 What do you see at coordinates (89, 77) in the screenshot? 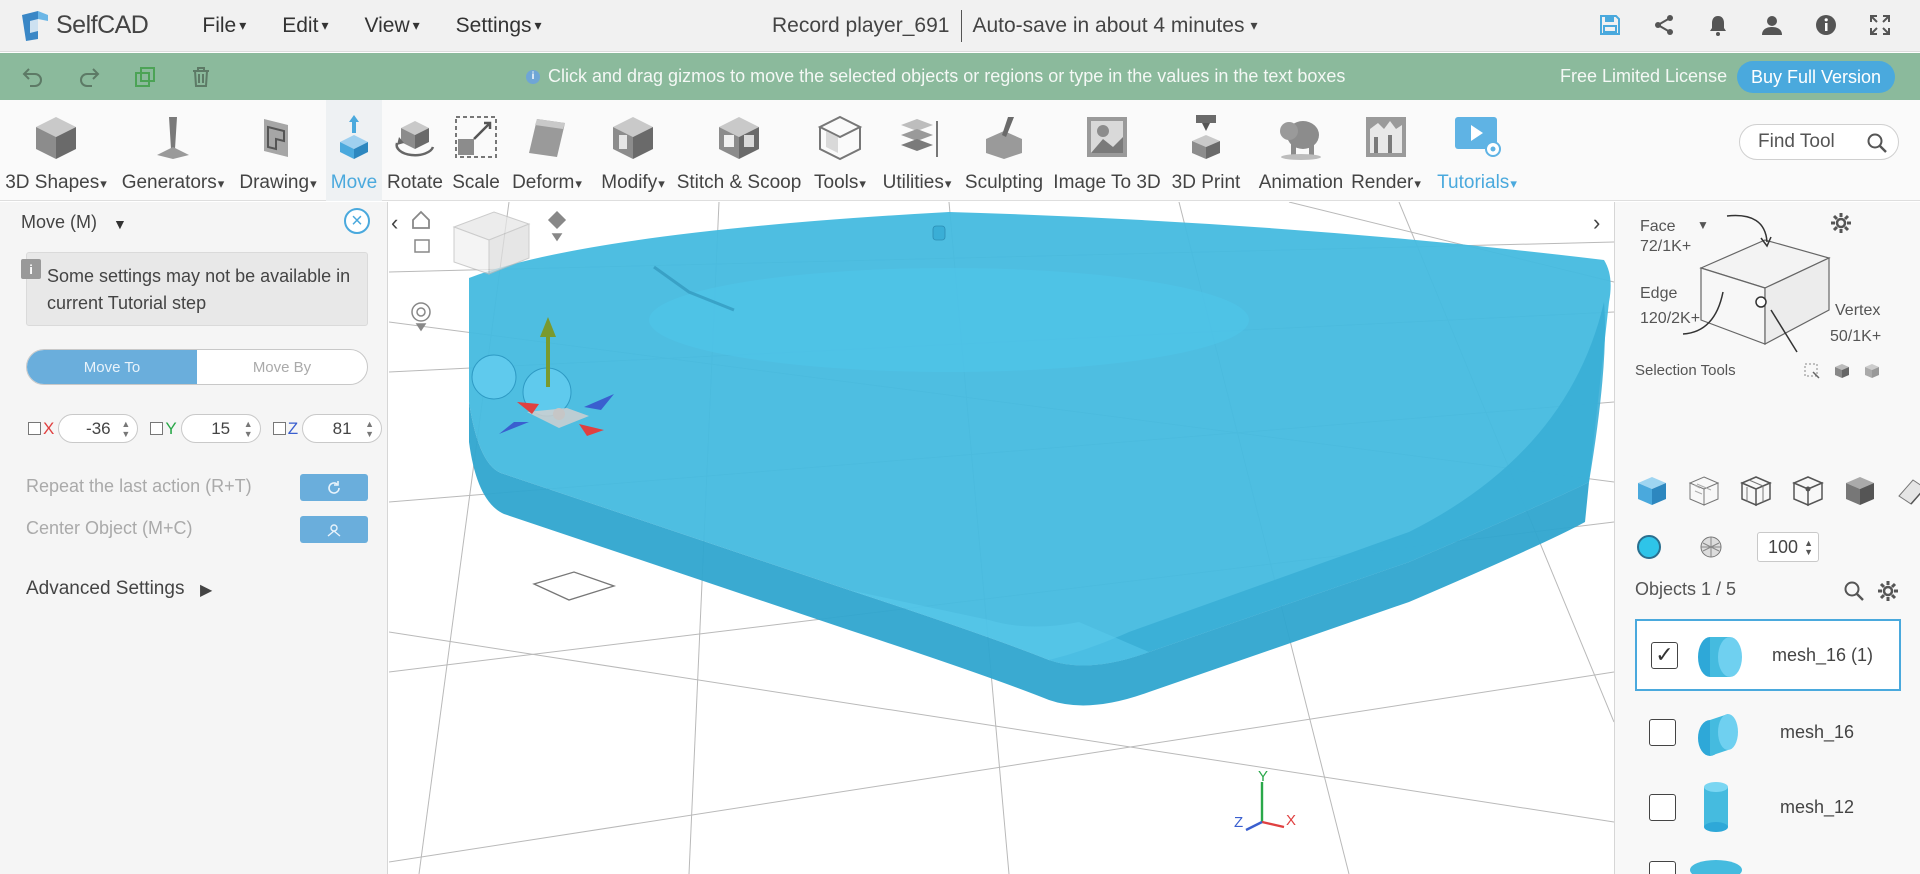
I see `redo-icon` at bounding box center [89, 77].